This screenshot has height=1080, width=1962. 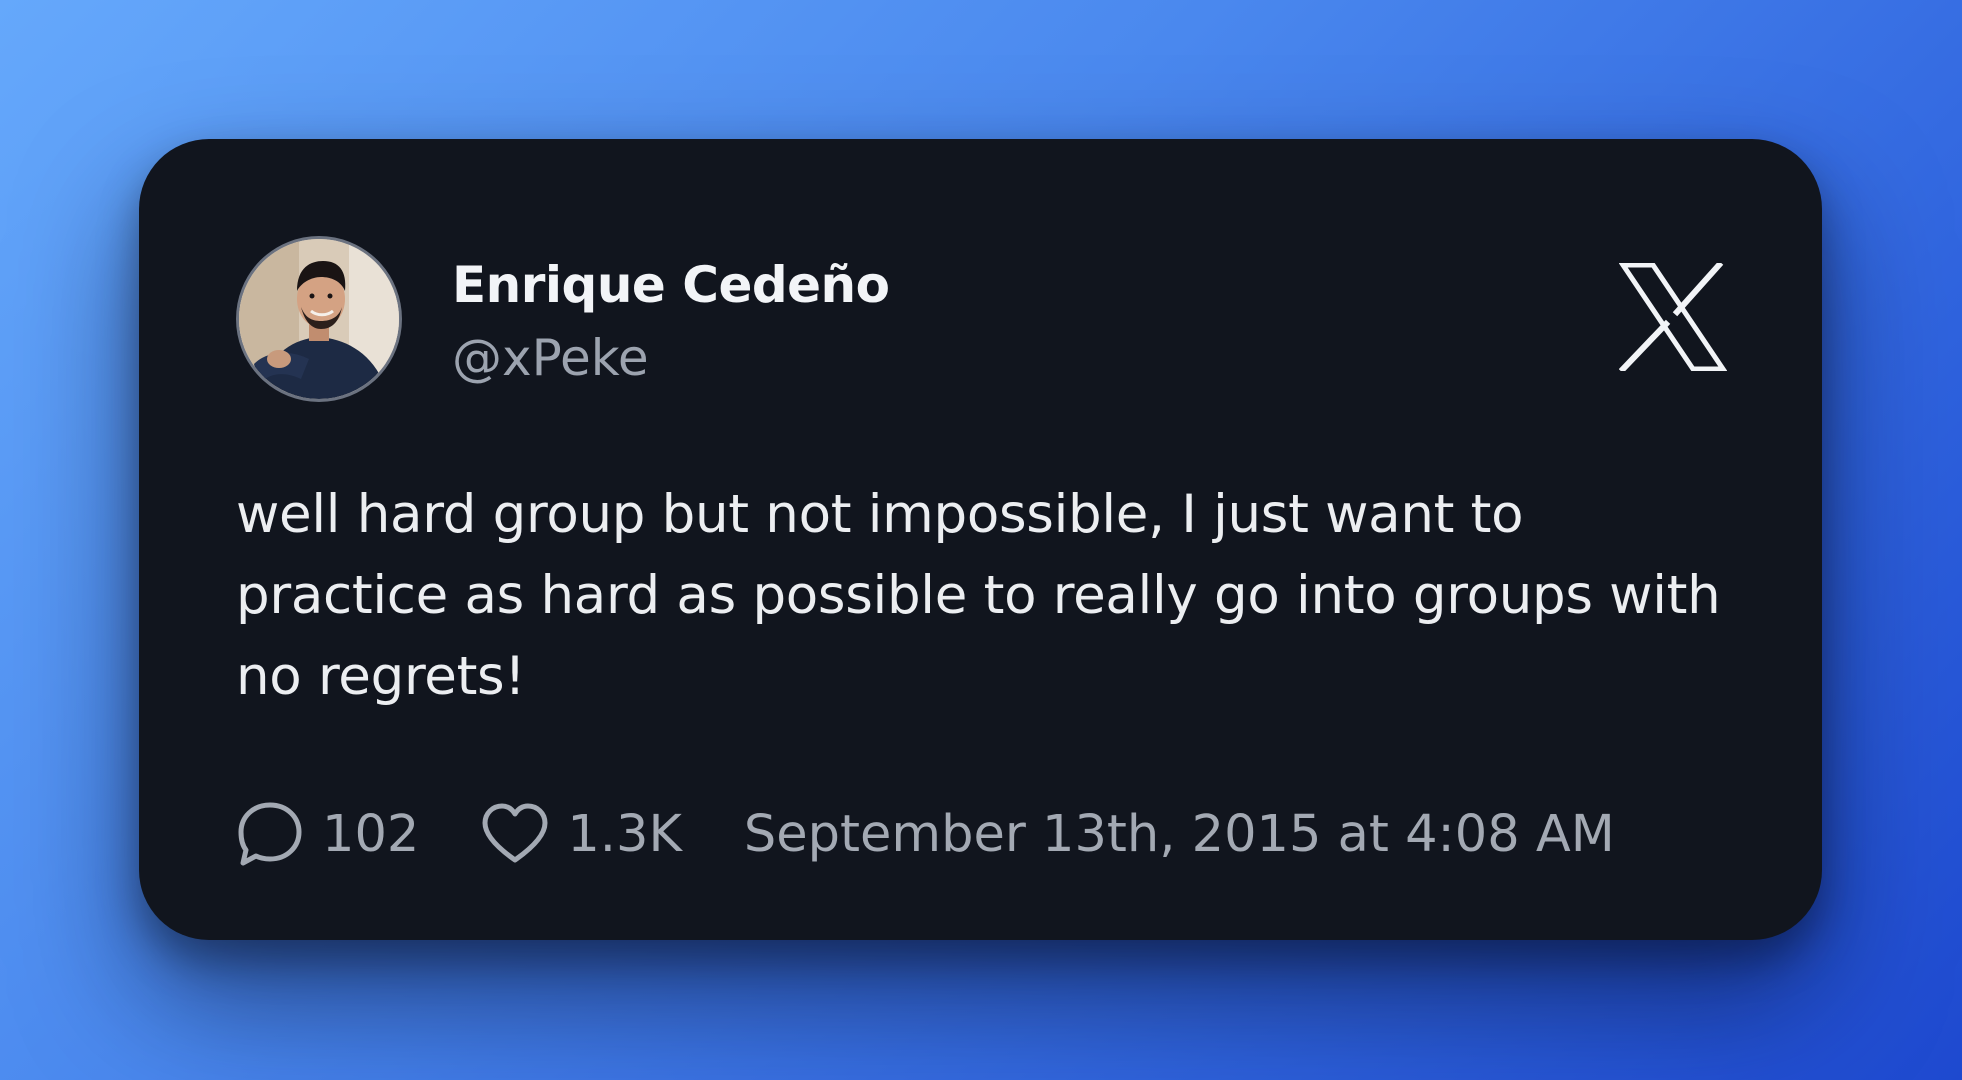 I want to click on author-name: Enrique Cedeño, so click(x=671, y=285).